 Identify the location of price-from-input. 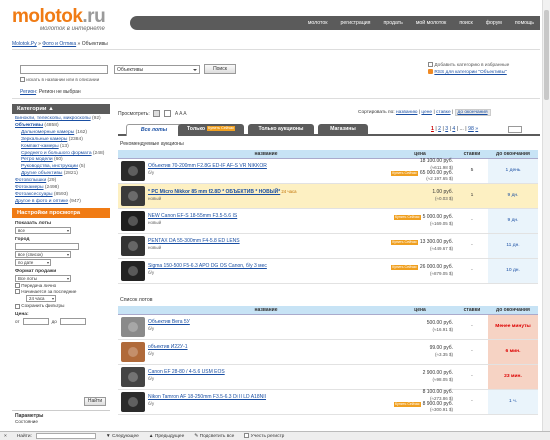
(35, 321).